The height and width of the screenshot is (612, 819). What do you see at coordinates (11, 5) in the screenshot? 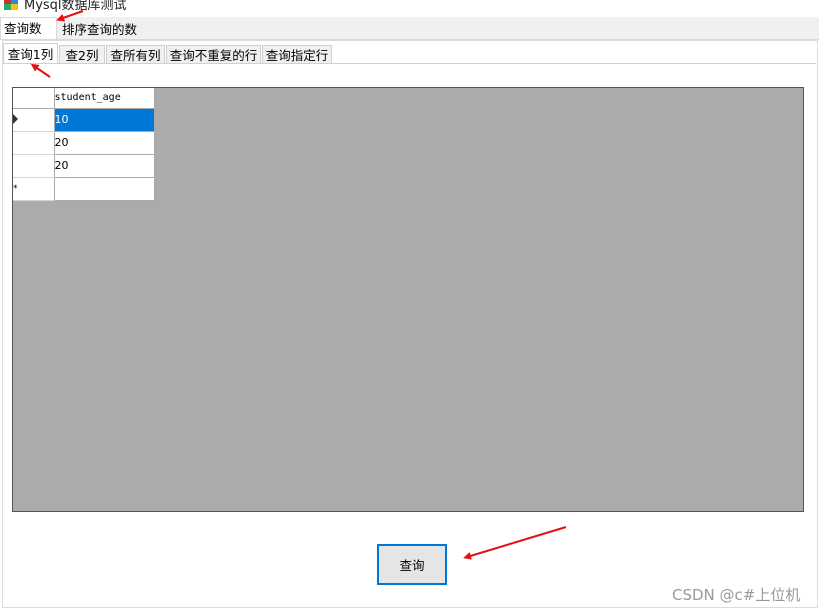
I see `app-icon` at bounding box center [11, 5].